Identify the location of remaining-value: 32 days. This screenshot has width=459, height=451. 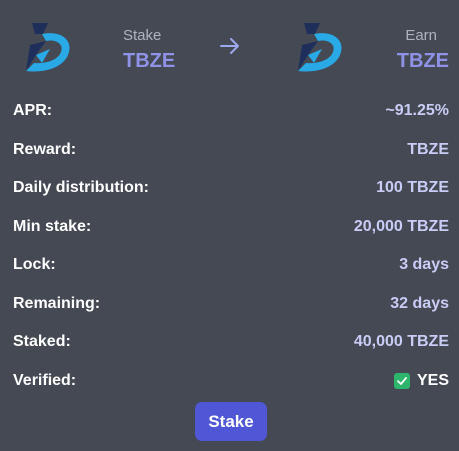
(419, 303).